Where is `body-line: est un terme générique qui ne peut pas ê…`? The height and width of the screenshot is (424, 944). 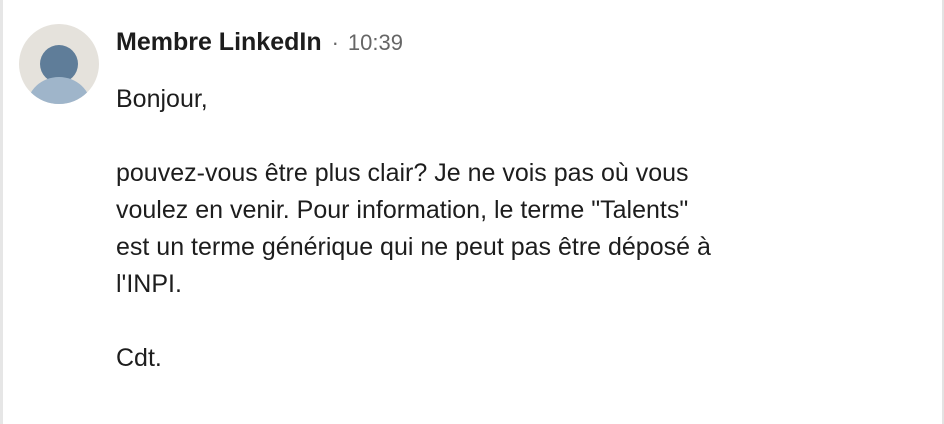
body-line: est un terme générique qui ne peut pas ê… is located at coordinates (413, 247).